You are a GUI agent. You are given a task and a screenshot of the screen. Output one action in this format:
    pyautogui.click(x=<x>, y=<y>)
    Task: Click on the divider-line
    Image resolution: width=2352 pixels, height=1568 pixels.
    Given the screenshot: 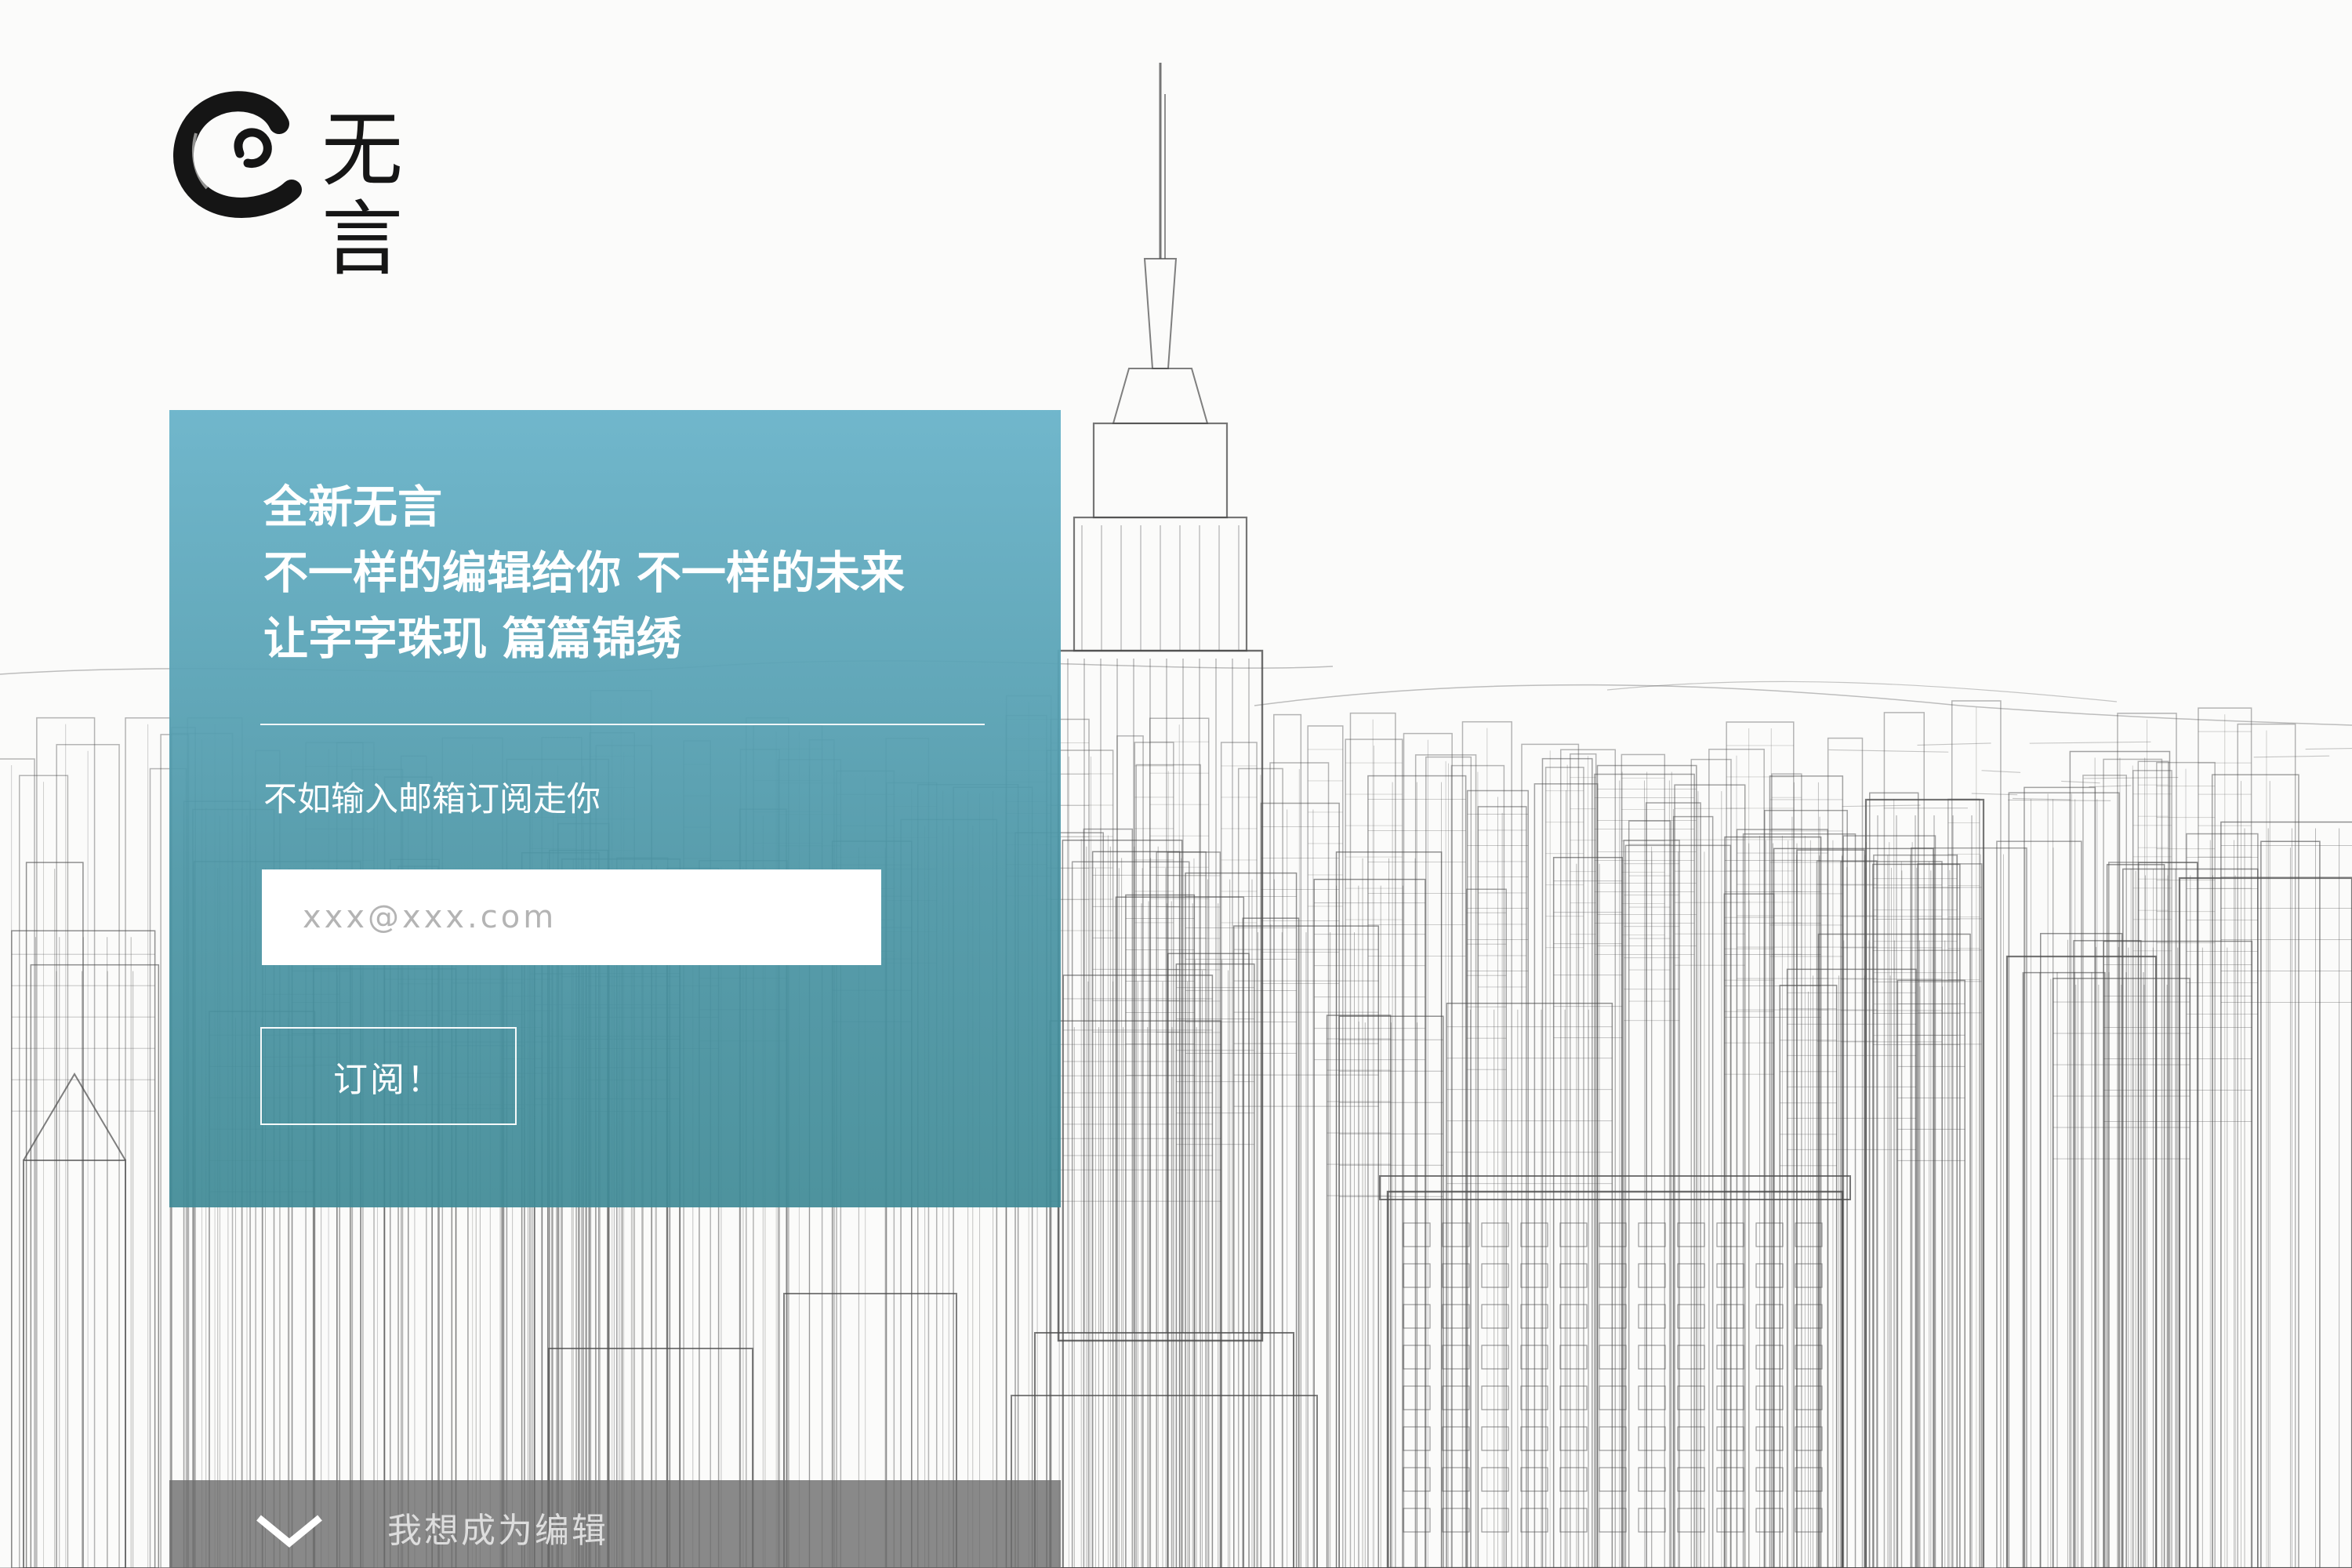 What is the action you would take?
    pyautogui.click(x=622, y=724)
    